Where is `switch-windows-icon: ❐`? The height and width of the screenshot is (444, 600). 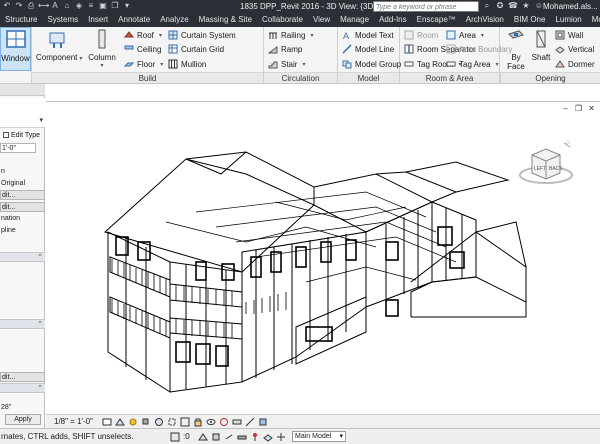 switch-windows-icon: ❐ is located at coordinates (115, 6).